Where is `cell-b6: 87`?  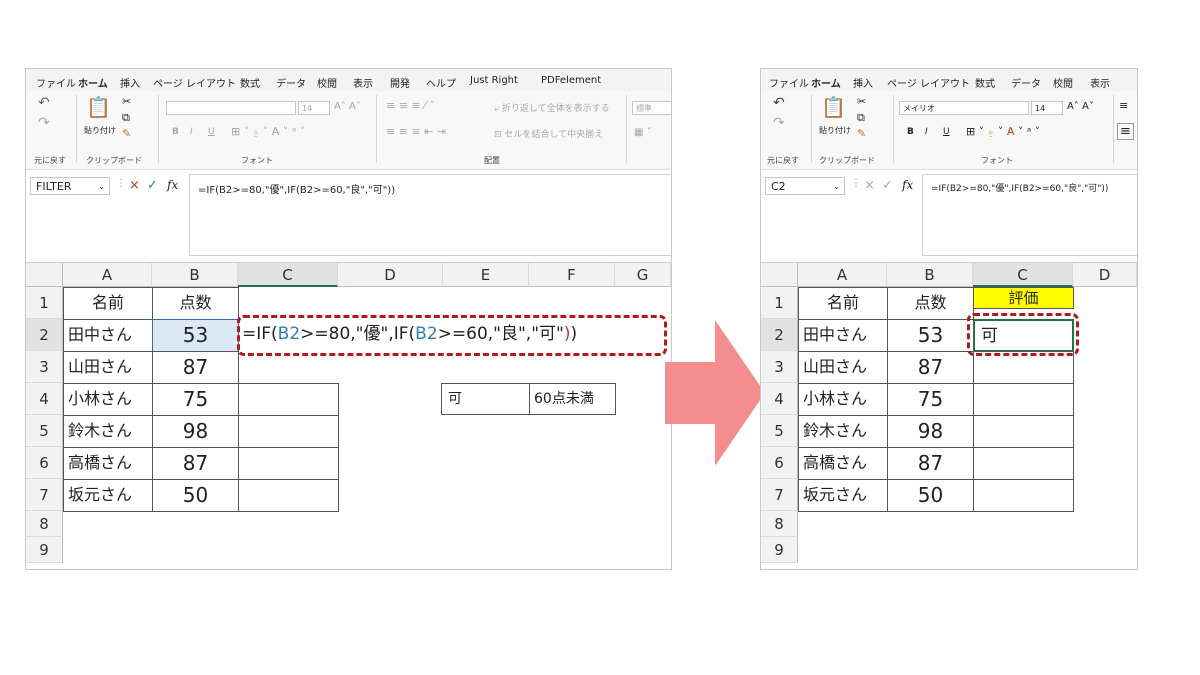 cell-b6: 87 is located at coordinates (195, 463).